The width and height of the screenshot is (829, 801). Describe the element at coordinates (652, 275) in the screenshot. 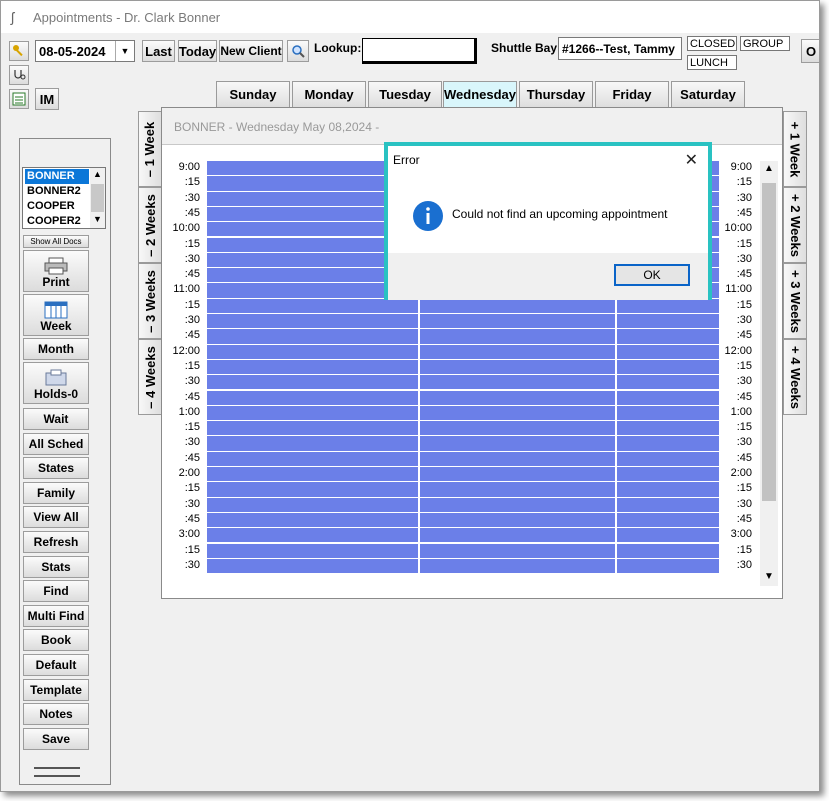

I see `ok-button: OK` at that location.